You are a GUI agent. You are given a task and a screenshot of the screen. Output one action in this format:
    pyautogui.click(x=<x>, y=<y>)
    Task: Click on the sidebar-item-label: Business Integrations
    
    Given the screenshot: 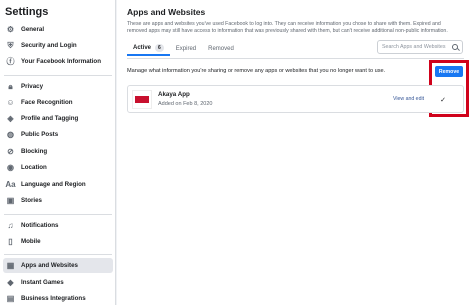 What is the action you would take?
    pyautogui.click(x=53, y=298)
    